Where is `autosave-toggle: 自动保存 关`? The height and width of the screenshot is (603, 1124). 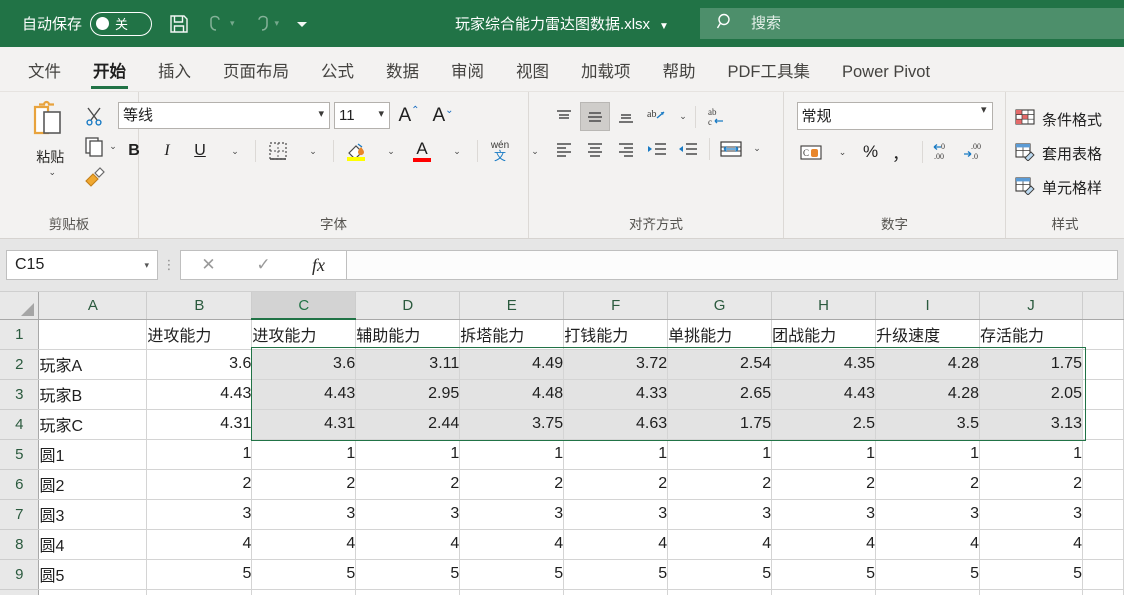 autosave-toggle: 自动保存 关 is located at coordinates (87, 23).